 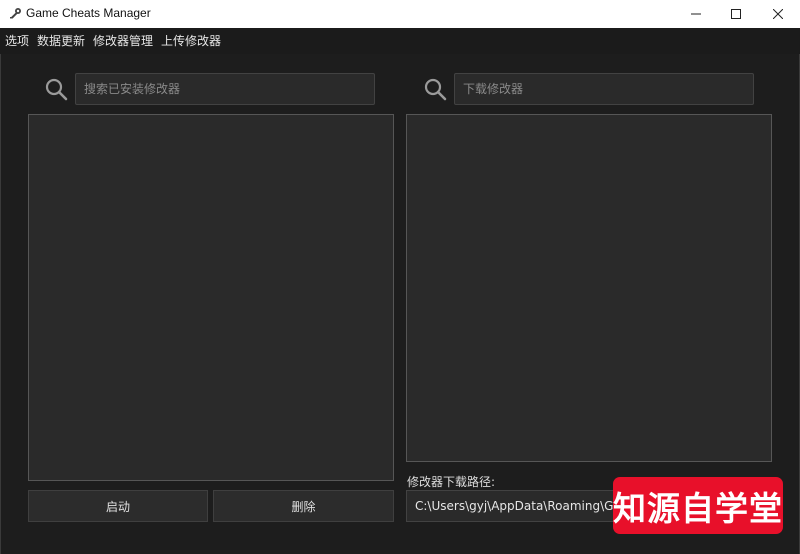 I want to click on window-border-left, so click(x=0, y=304).